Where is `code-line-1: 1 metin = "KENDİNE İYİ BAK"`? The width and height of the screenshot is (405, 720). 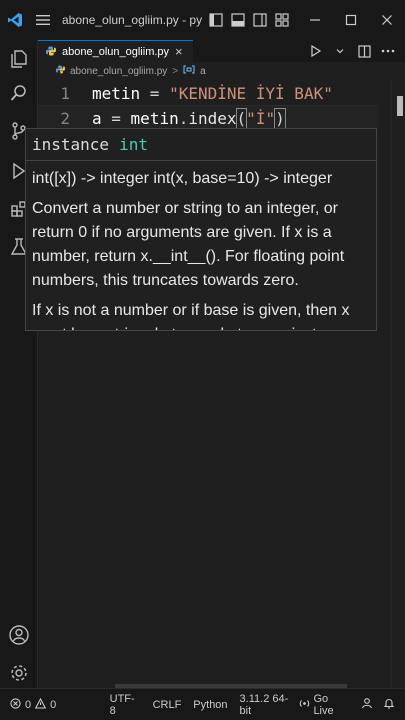 code-line-1: 1 metin = "KENDİNE İYİ BAK" is located at coordinates (208, 93).